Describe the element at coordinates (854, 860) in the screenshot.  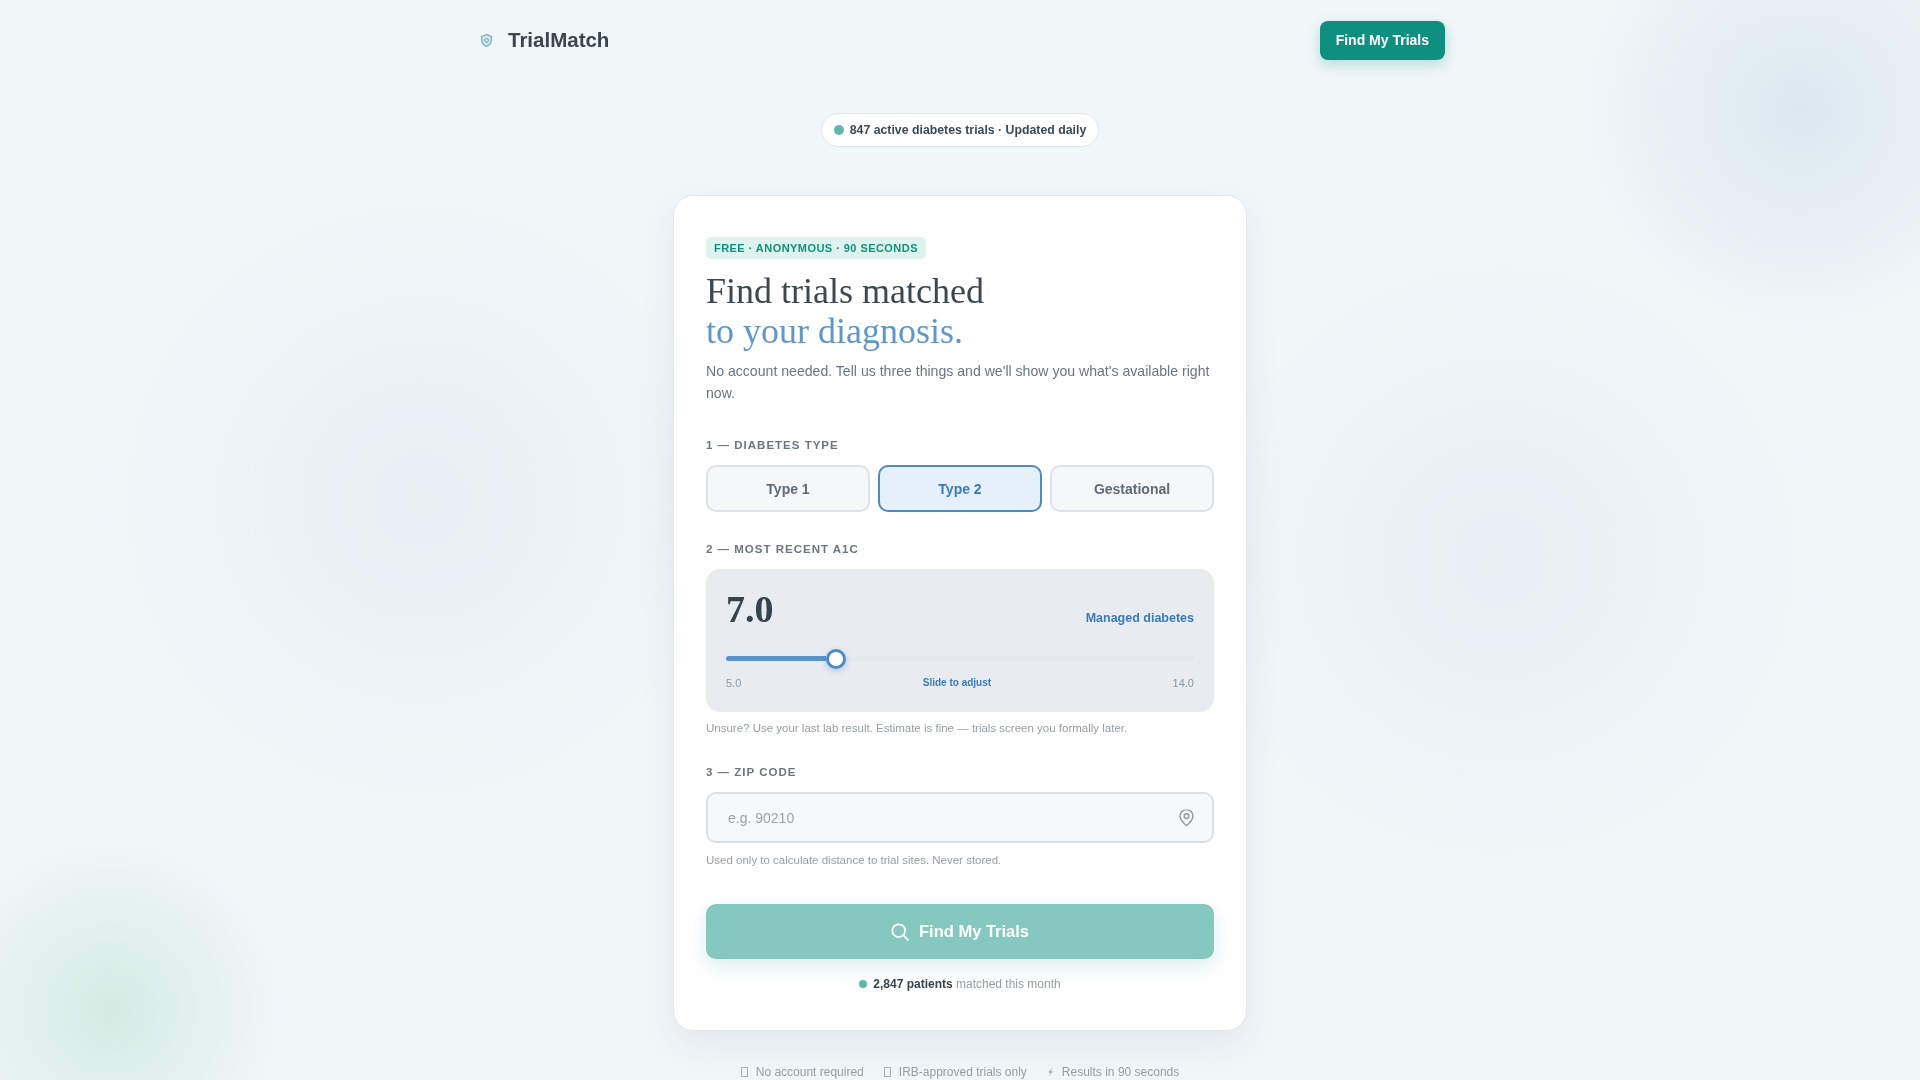
I see `zip-note: Used only to calculate distance to trial sites. Never stored.` at that location.